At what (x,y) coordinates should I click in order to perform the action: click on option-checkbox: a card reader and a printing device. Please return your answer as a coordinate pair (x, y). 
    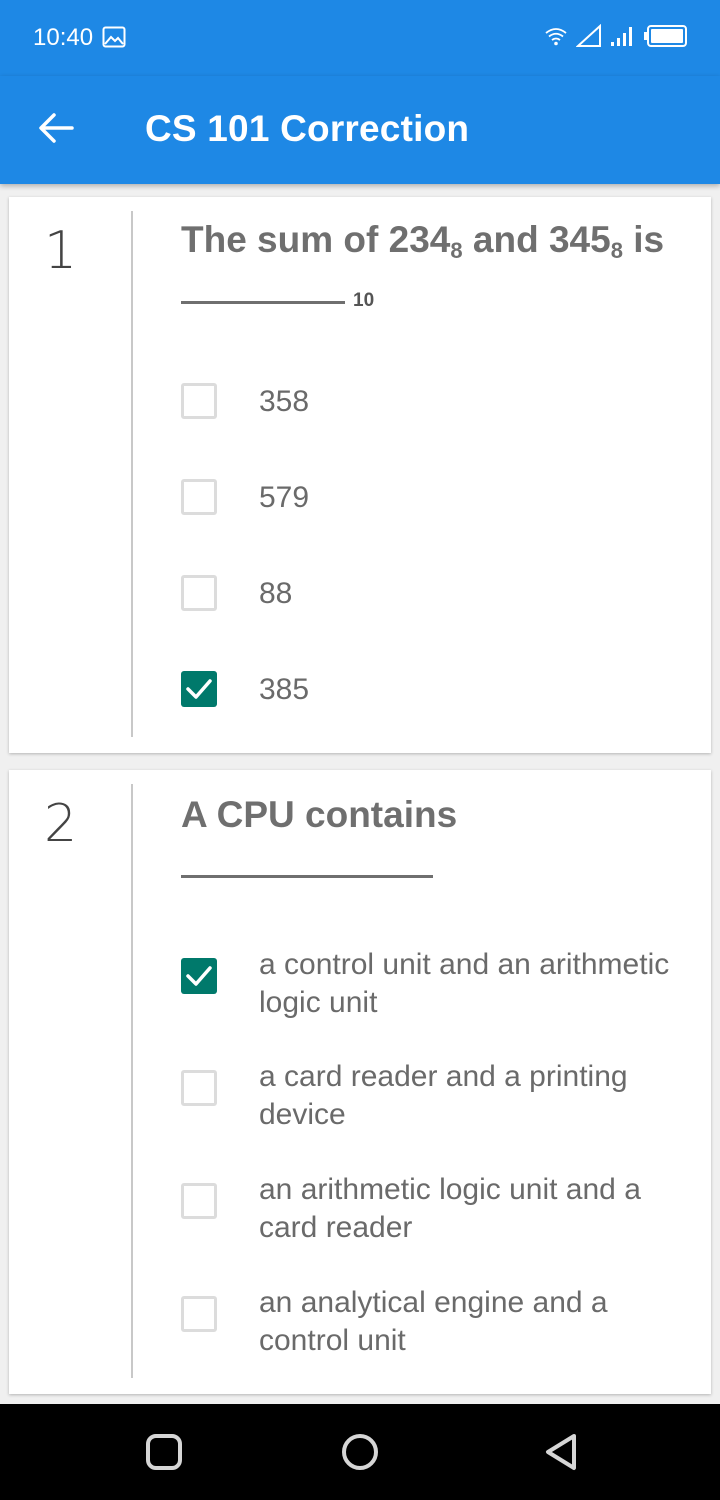
    Looking at the image, I should click on (431, 1105).